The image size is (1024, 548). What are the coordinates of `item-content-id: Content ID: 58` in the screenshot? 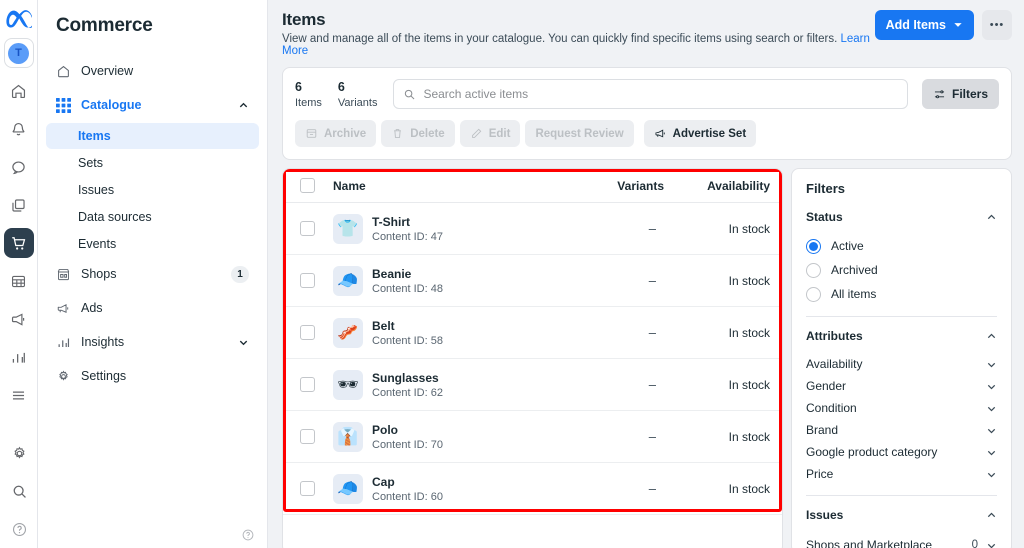 It's located at (407, 340).